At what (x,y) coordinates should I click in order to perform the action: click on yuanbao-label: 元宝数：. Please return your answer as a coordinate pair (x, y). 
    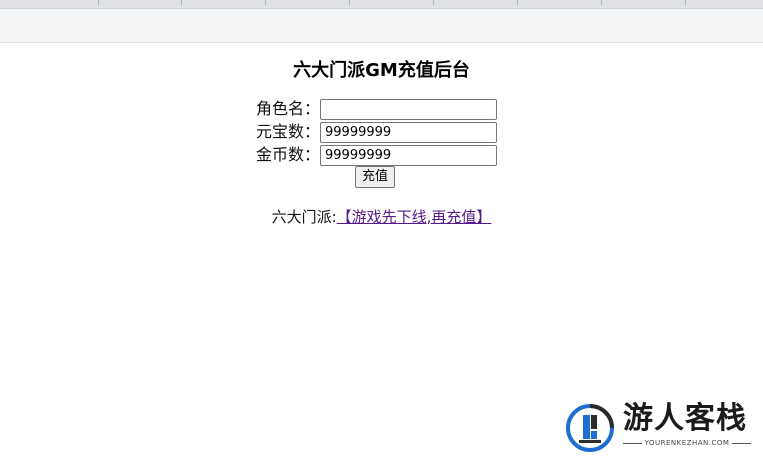
    Looking at the image, I should click on (288, 131).